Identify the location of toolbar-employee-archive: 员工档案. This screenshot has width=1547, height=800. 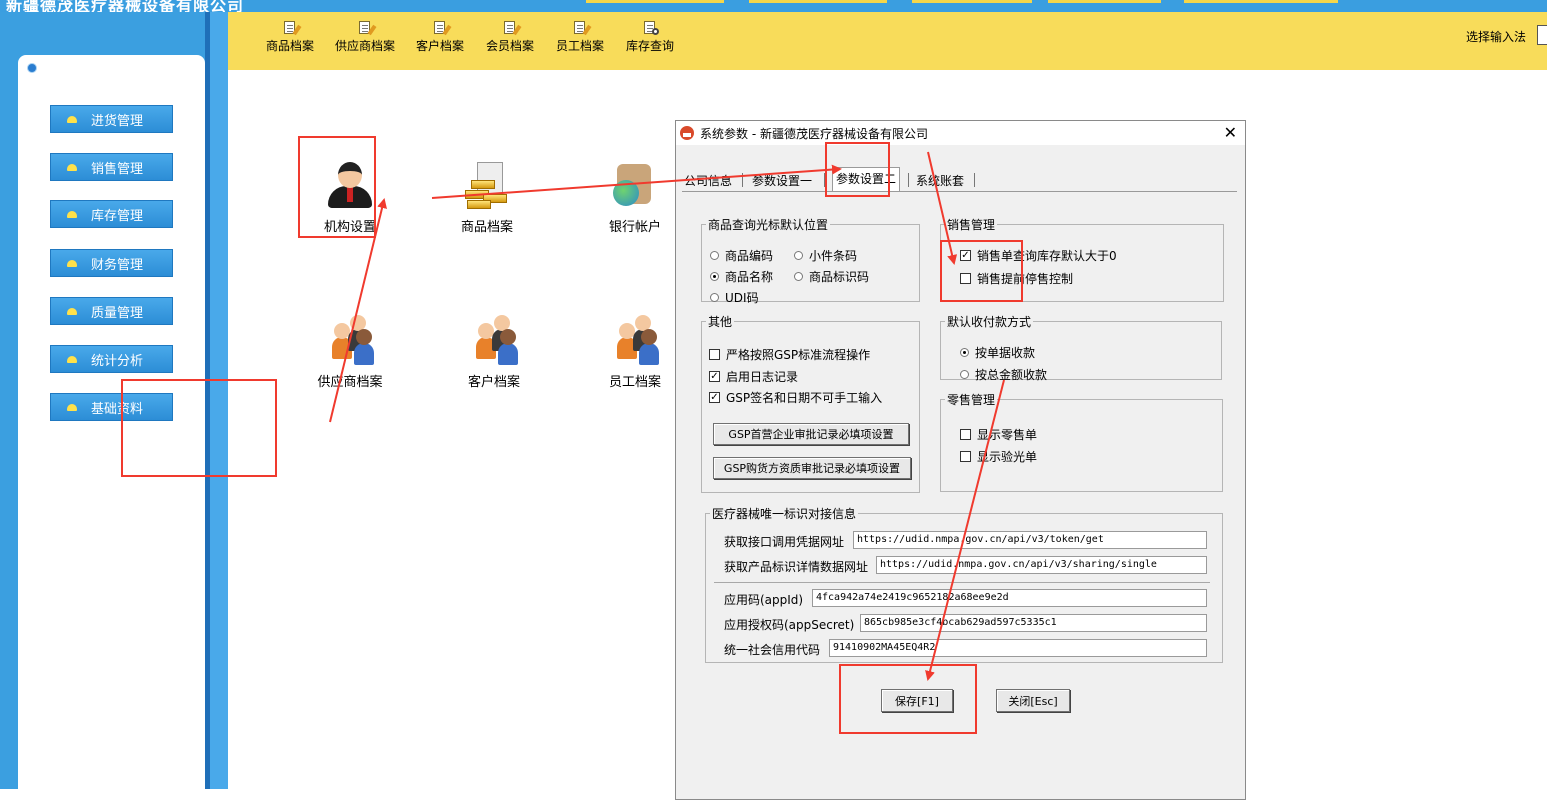
(580, 37).